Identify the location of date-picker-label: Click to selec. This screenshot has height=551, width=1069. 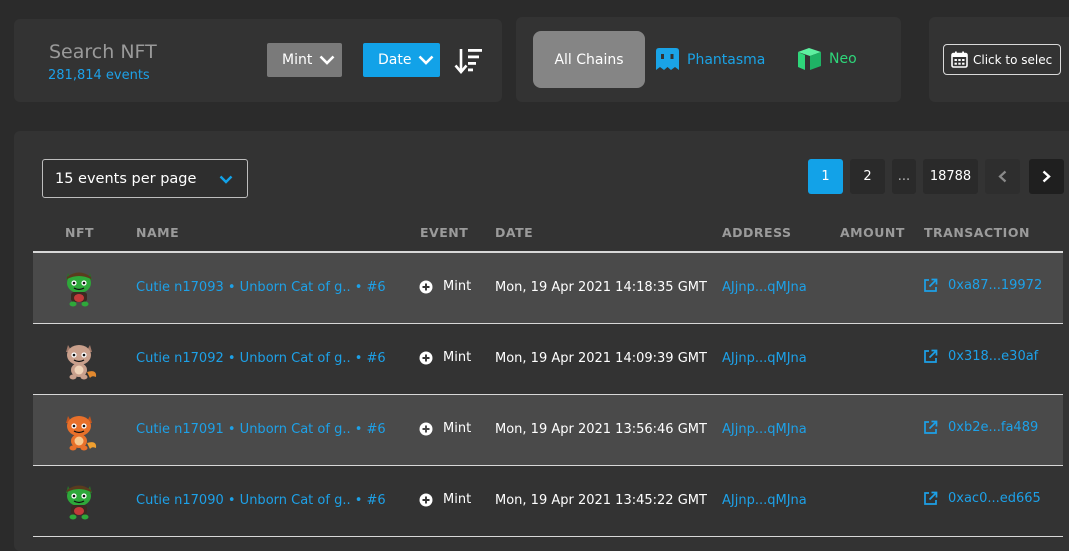
(1013, 59).